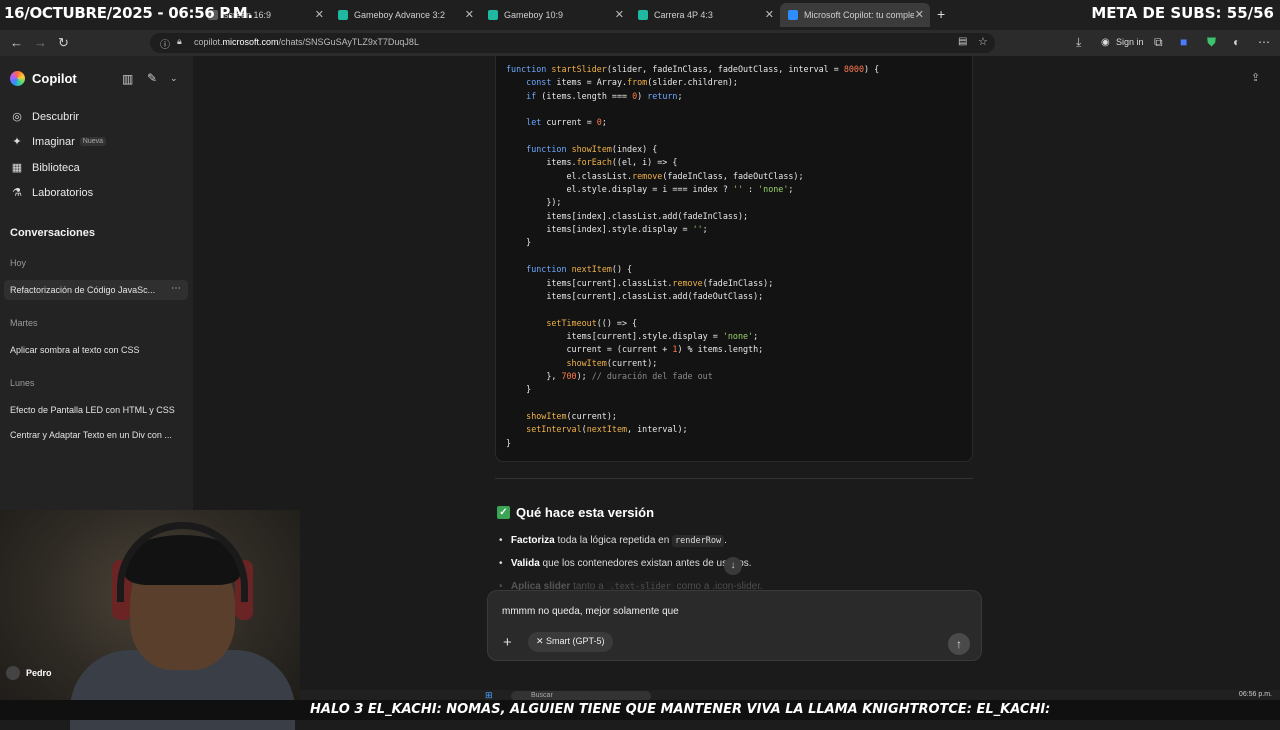 The width and height of the screenshot is (1280, 730). What do you see at coordinates (607, 229) in the screenshot?
I see `code-line: items[index].style.display = '';` at bounding box center [607, 229].